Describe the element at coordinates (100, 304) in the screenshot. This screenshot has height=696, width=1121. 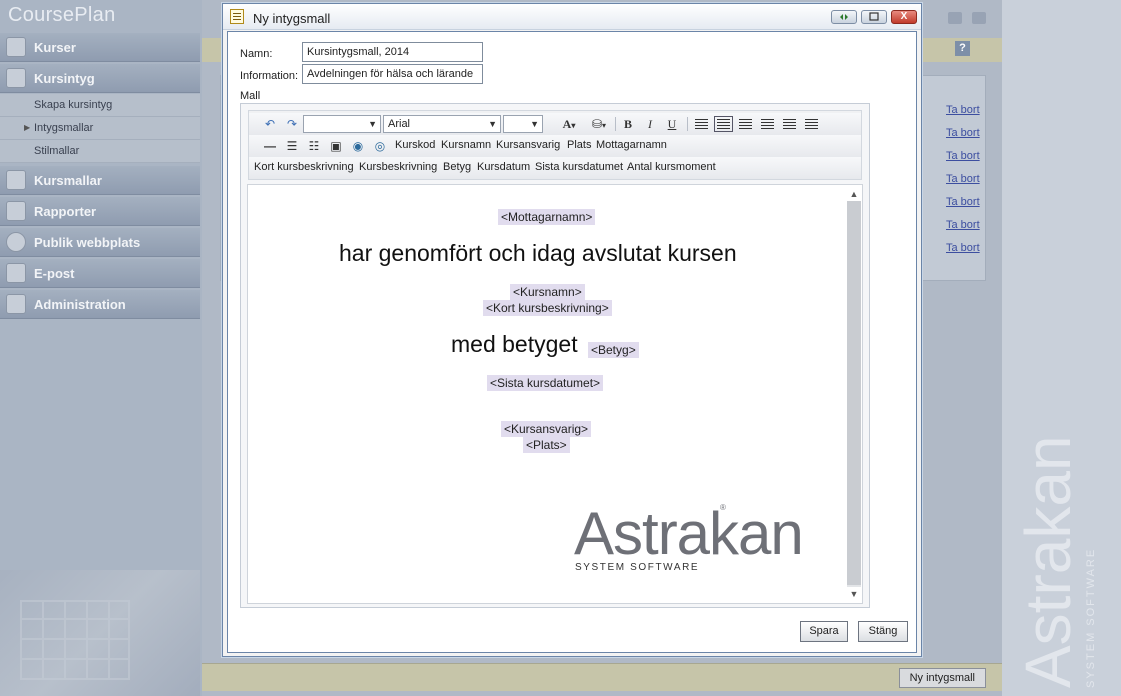
I see `sidebar-item-administration: Administration` at that location.